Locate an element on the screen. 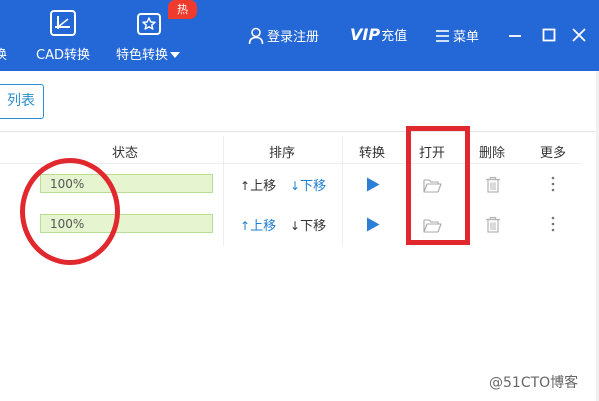 The height and width of the screenshot is (401, 599). watermark: @51CTO博客 is located at coordinates (534, 383).